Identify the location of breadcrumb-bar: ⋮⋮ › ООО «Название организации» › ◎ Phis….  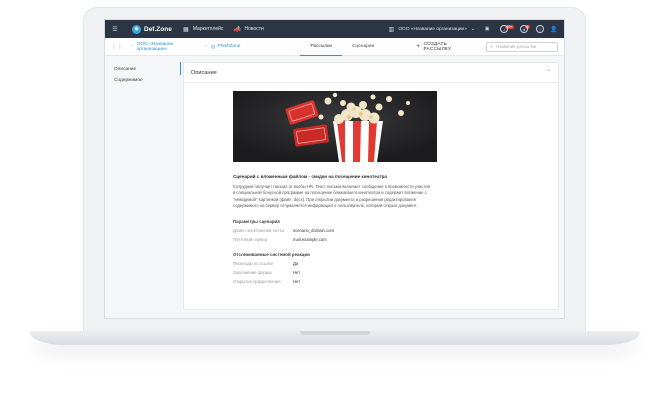
(334, 47).